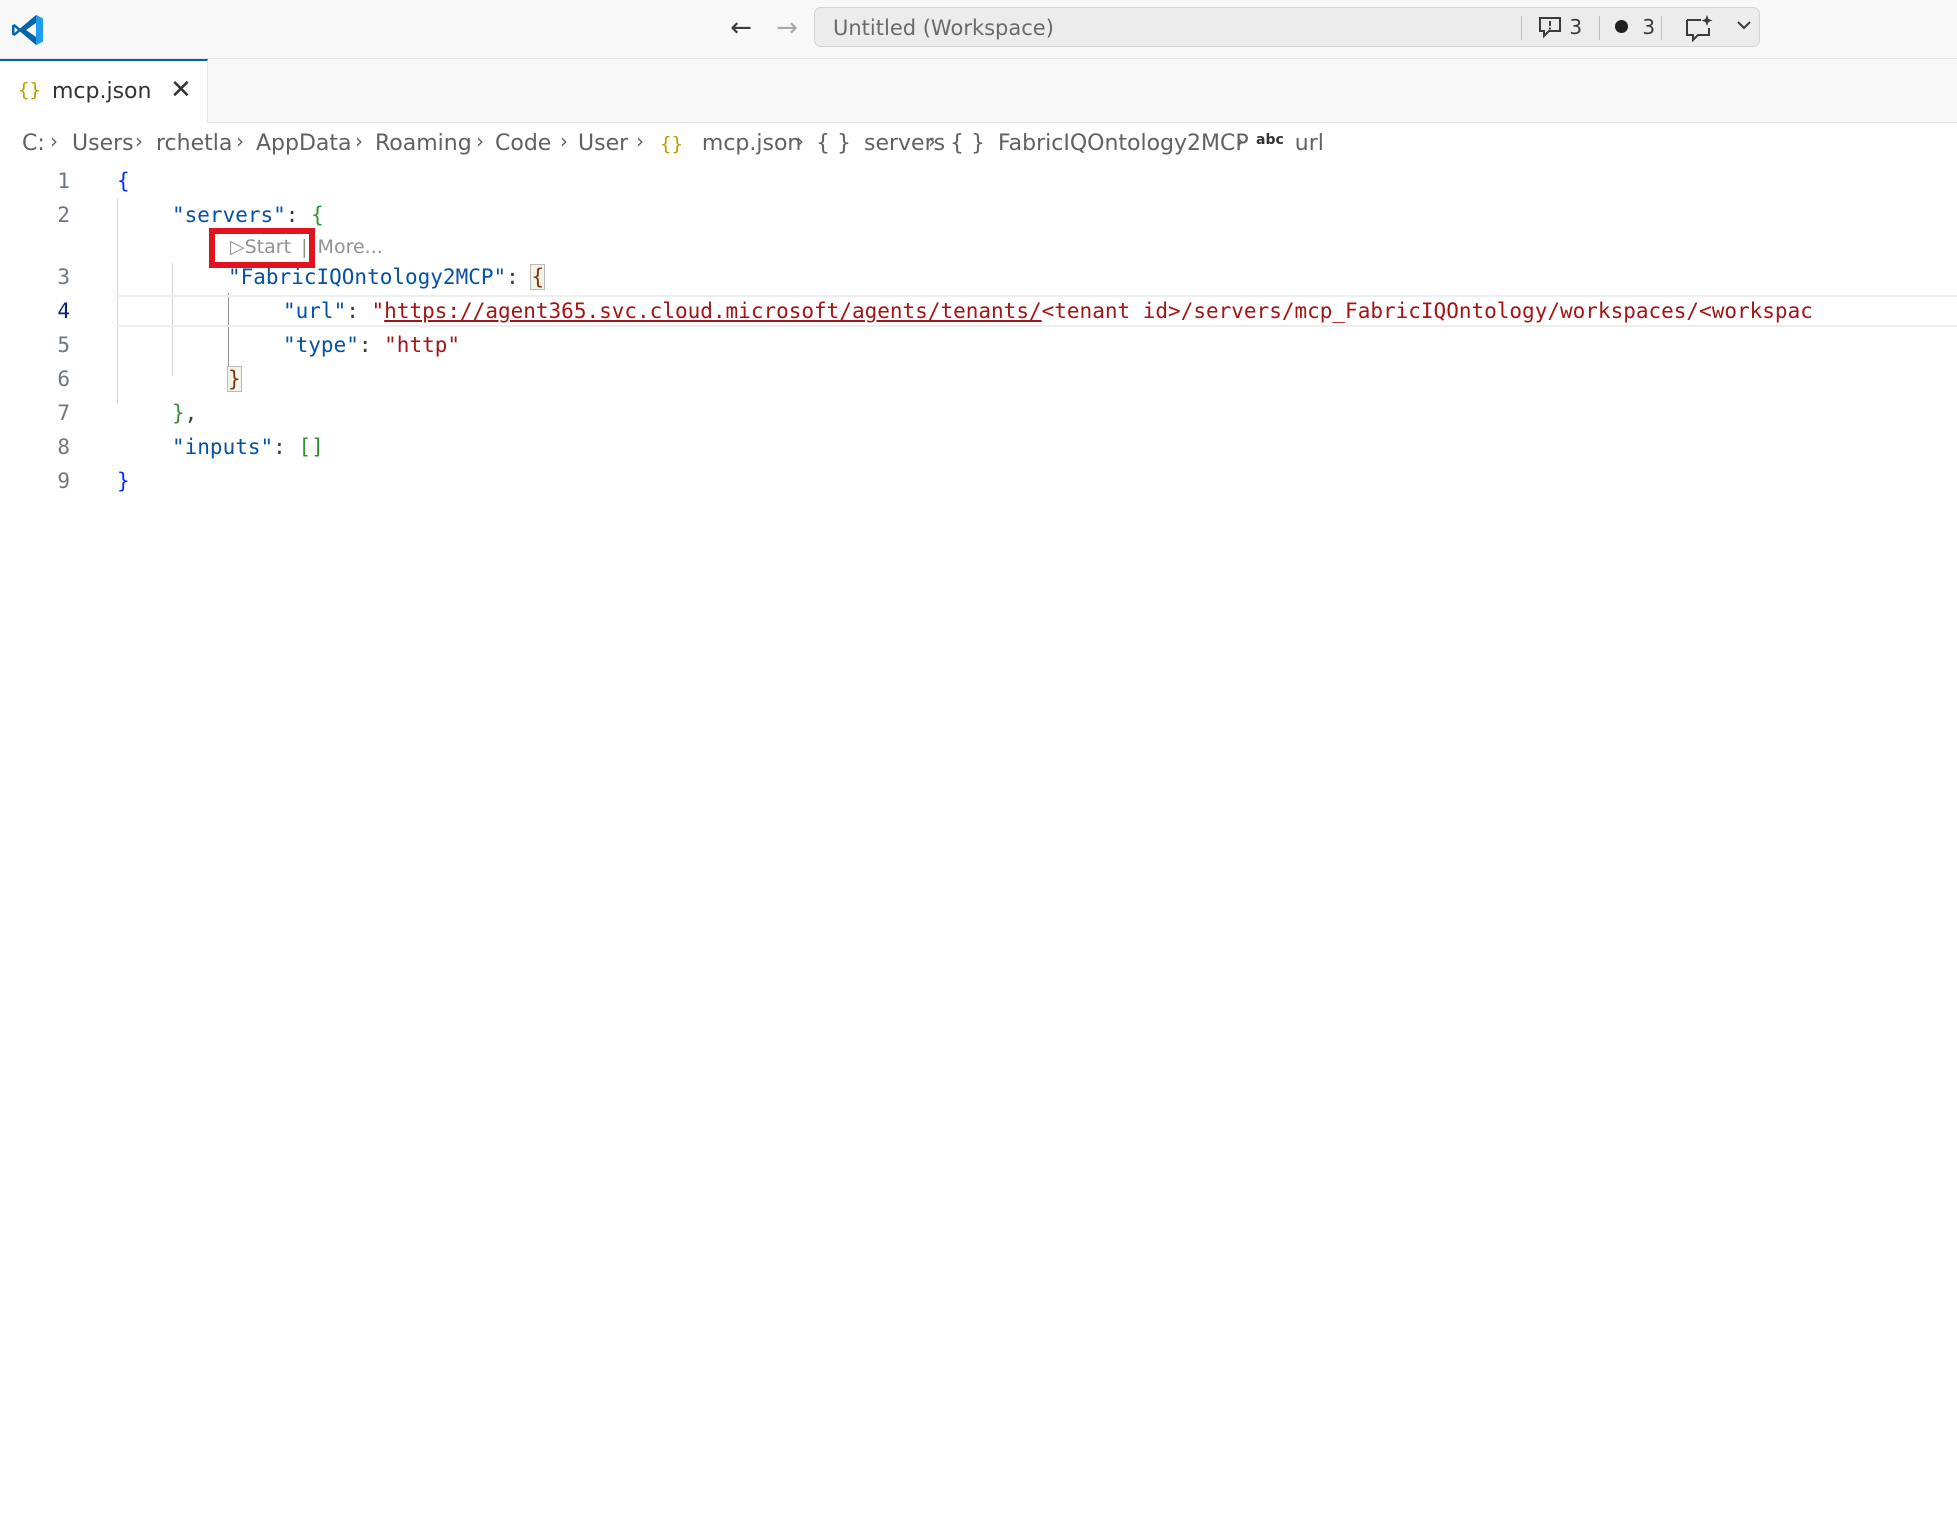  Describe the element at coordinates (1744, 27) in the screenshot. I see `chevron-down-icon` at that location.